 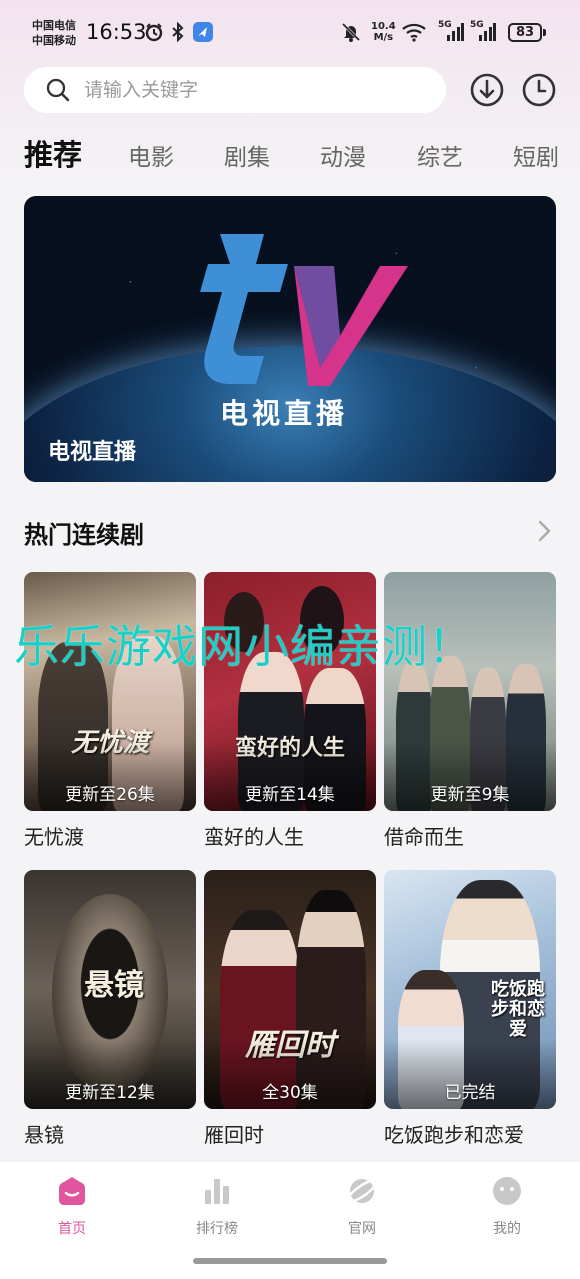 What do you see at coordinates (304, 310) in the screenshot?
I see `tv-logo-icon` at bounding box center [304, 310].